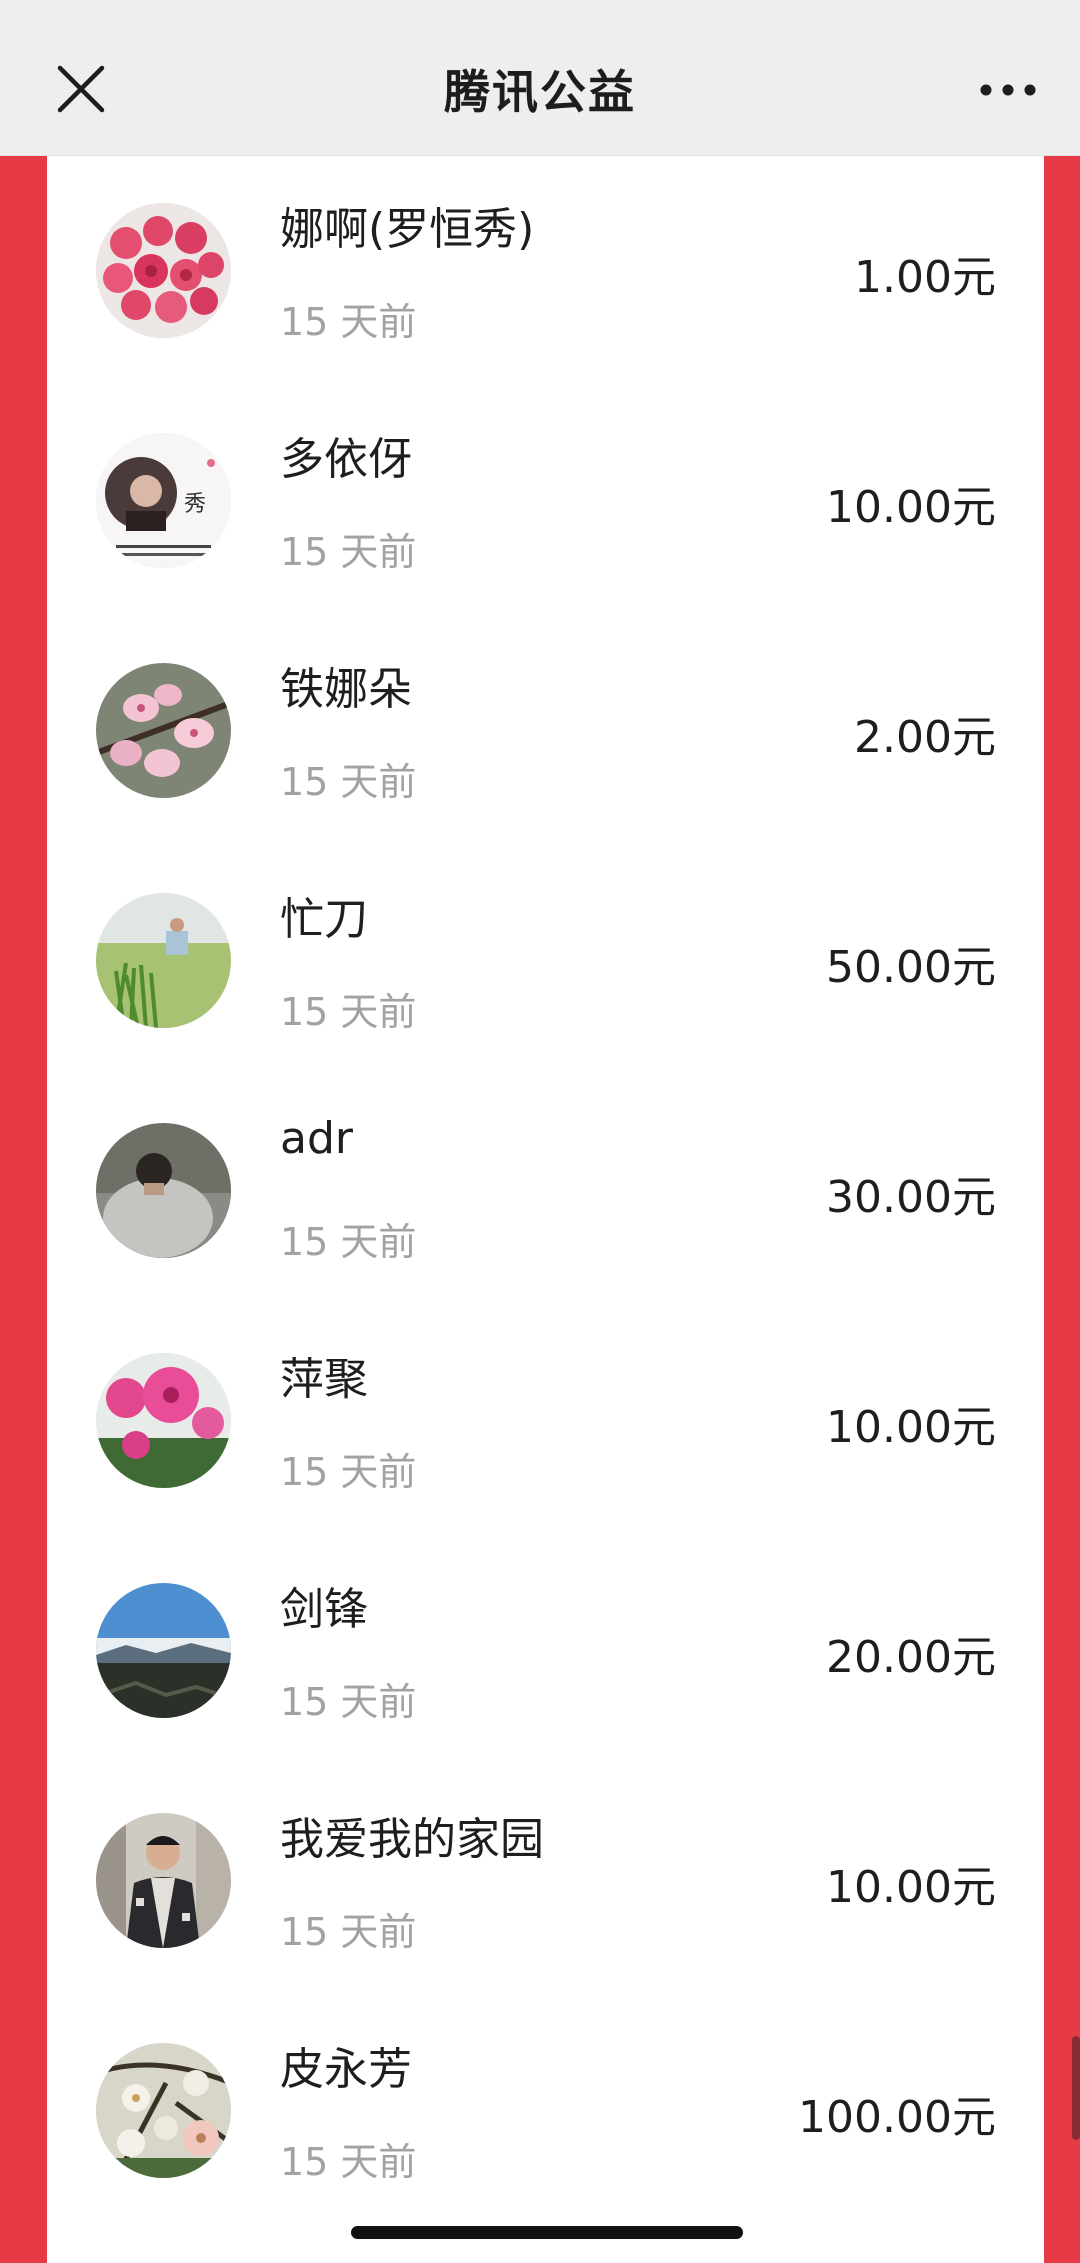  Describe the element at coordinates (540, 92) in the screenshot. I see `page-title: 腾讯公益` at that location.